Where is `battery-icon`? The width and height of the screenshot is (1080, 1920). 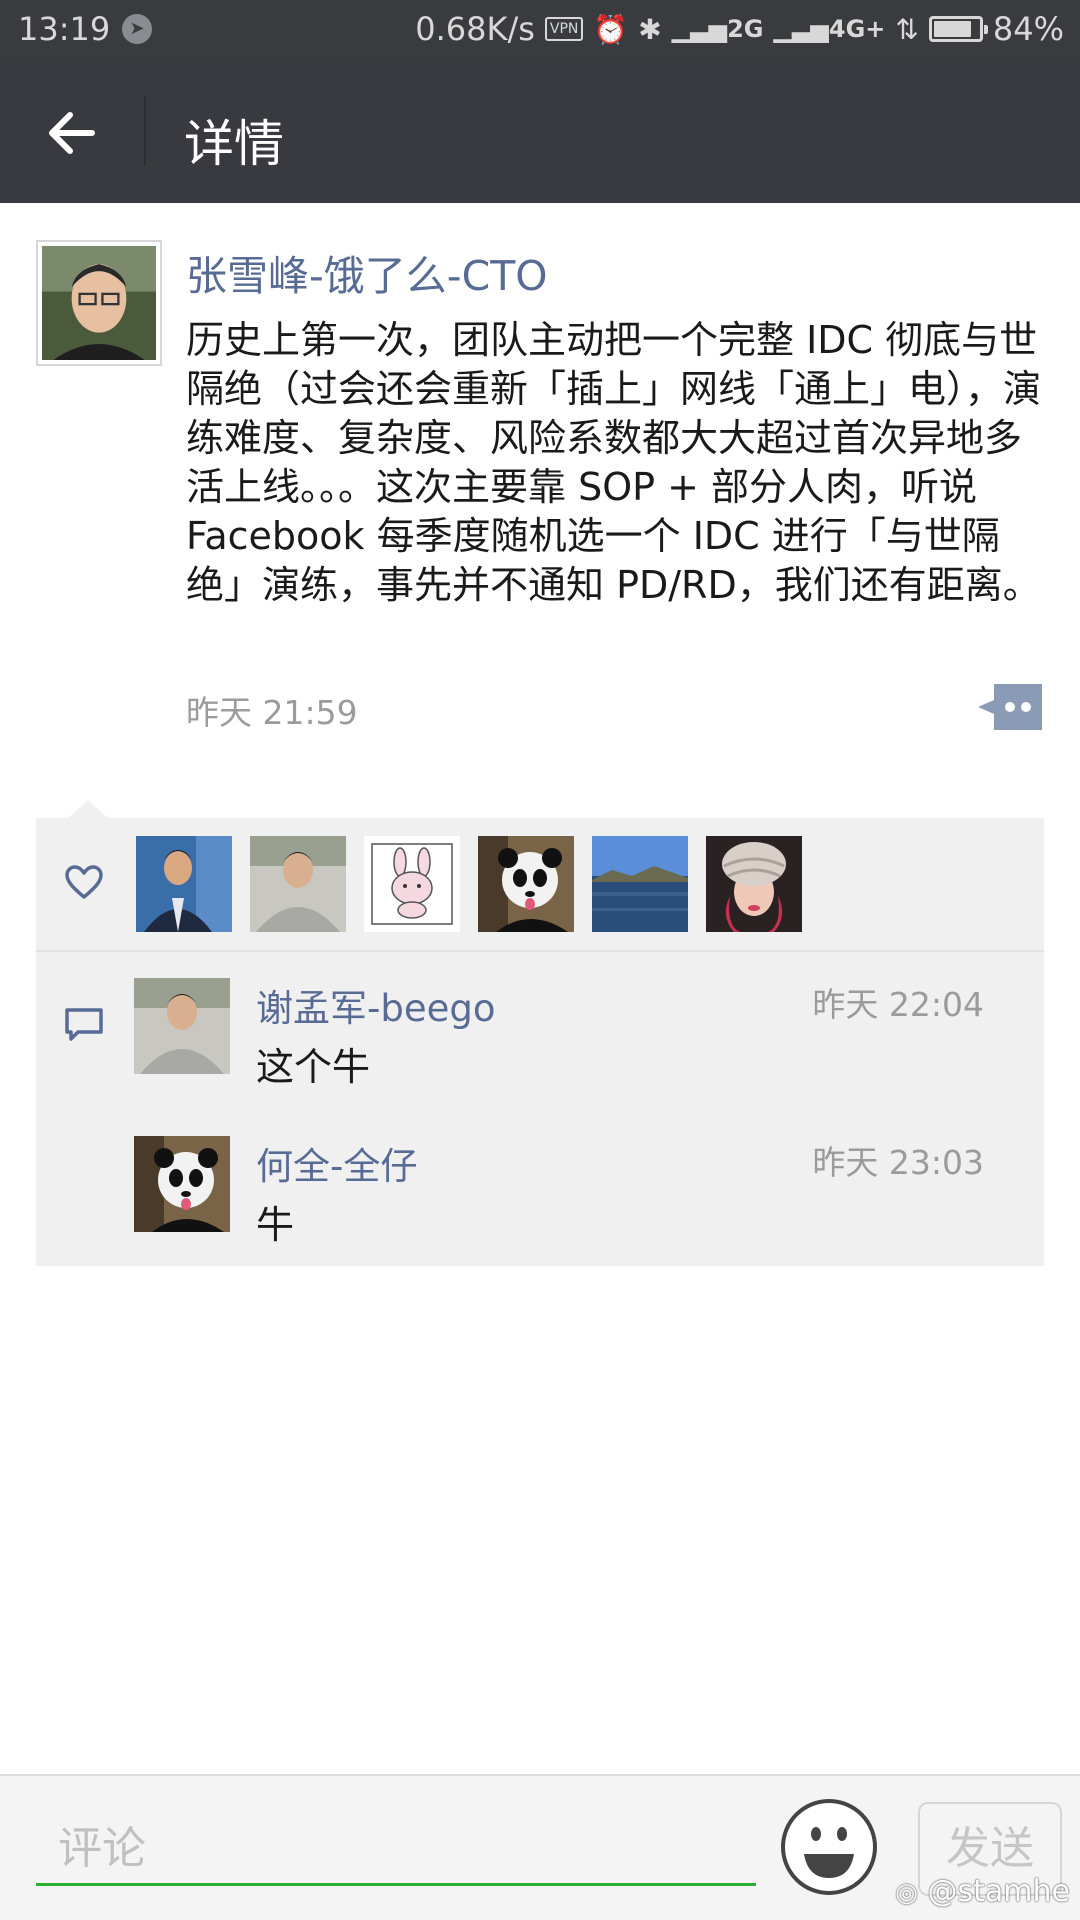 battery-icon is located at coordinates (958, 29).